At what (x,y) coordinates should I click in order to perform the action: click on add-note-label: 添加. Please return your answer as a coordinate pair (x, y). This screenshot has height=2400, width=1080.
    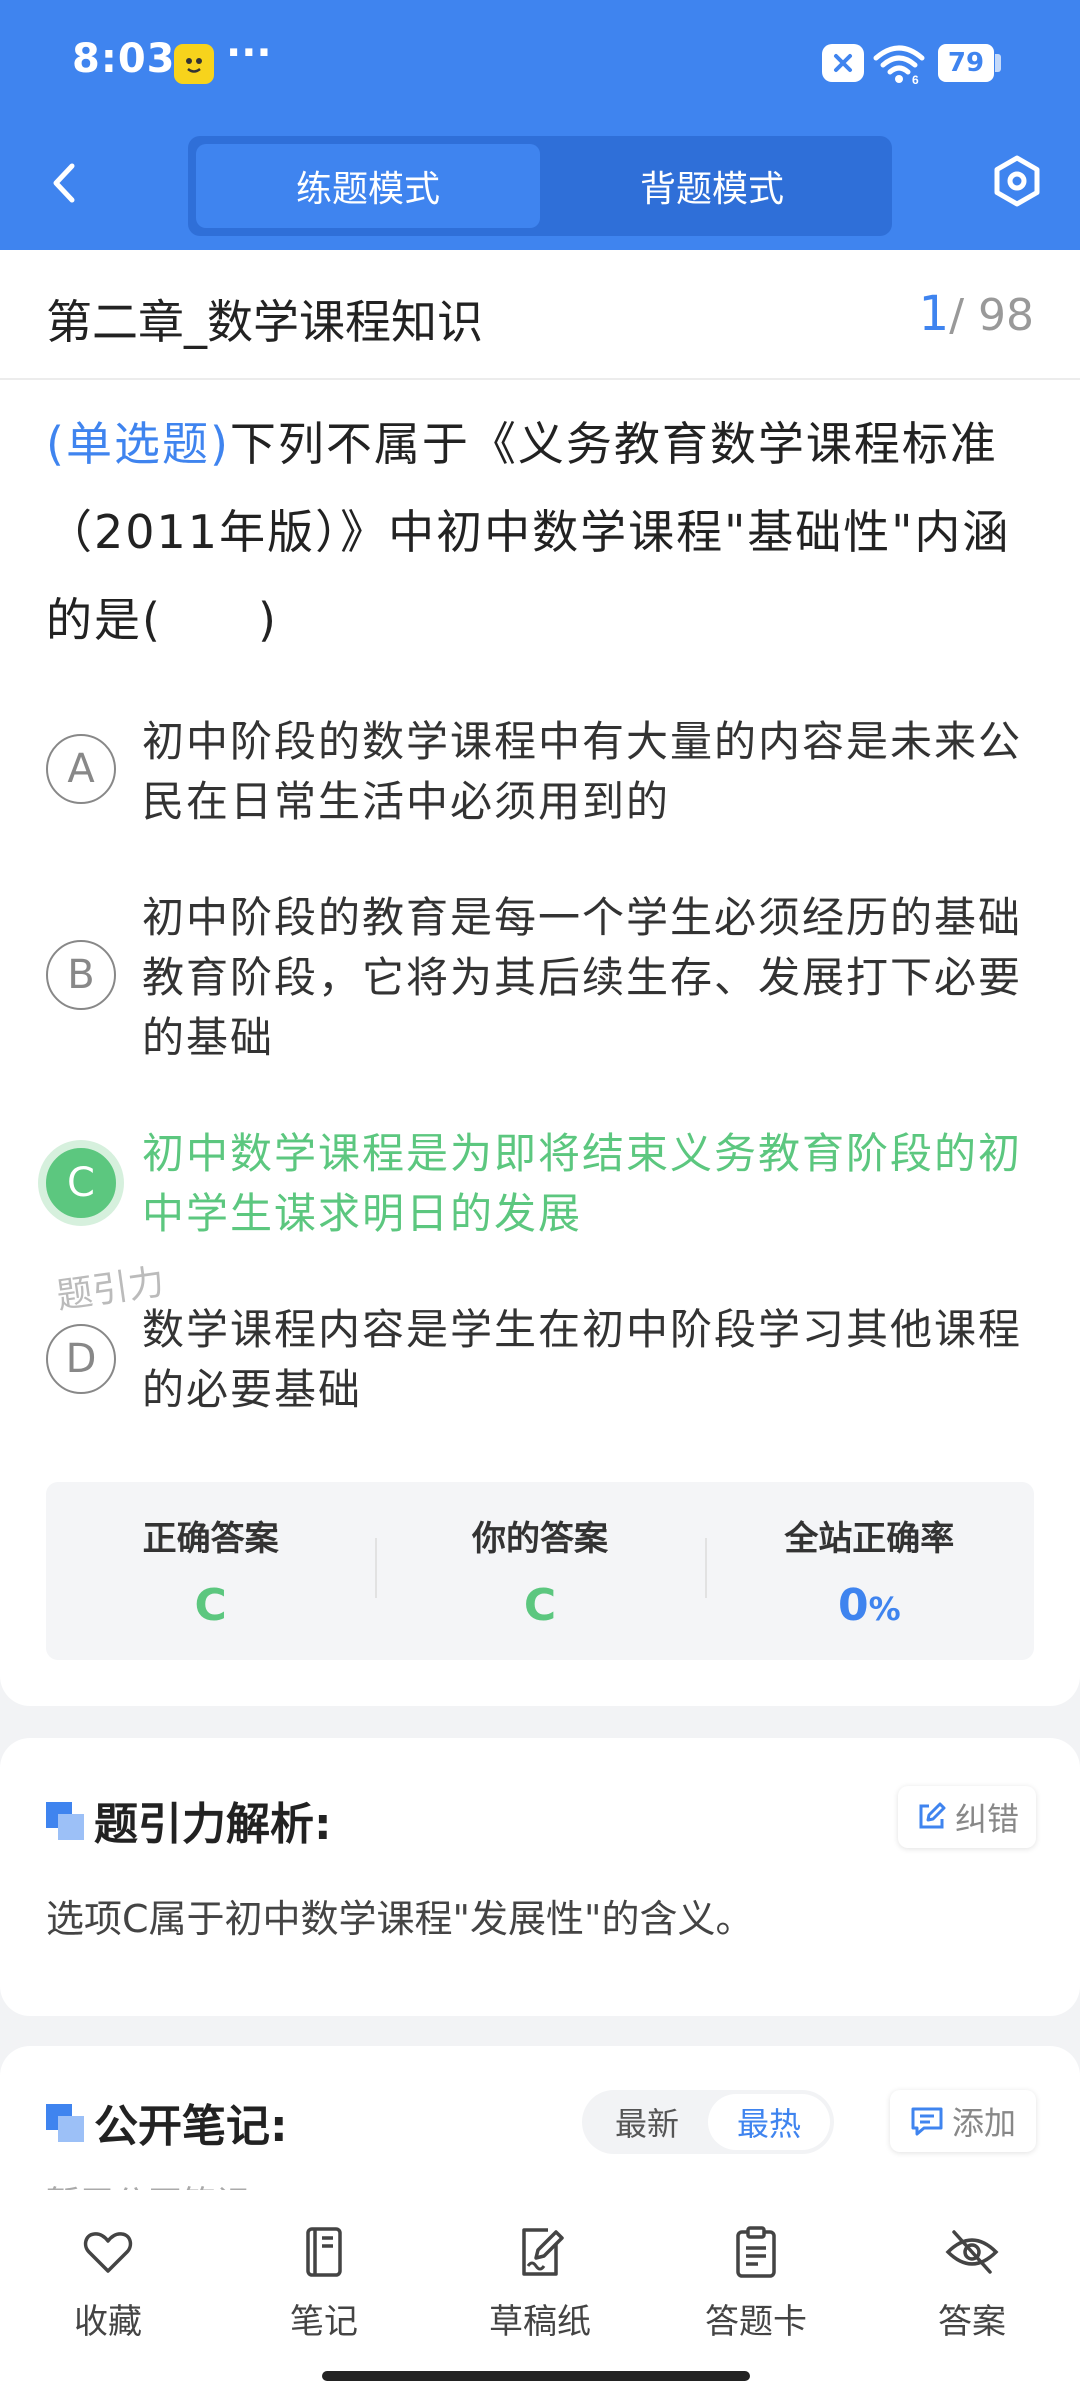
    Looking at the image, I should click on (983, 2123).